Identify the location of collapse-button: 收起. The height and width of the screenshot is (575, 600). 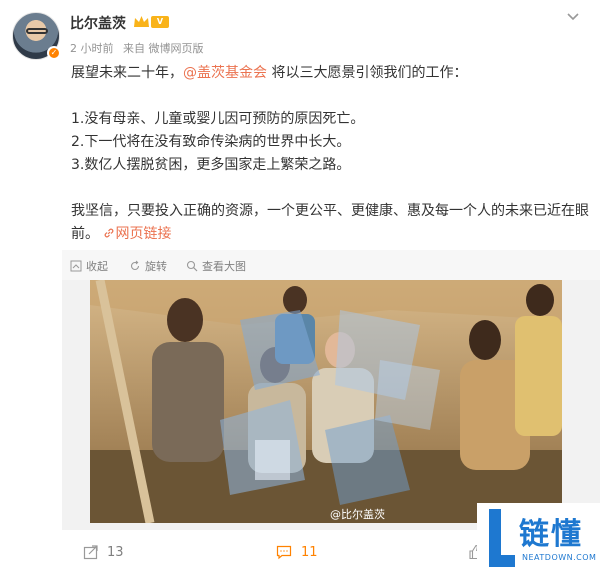
(89, 266).